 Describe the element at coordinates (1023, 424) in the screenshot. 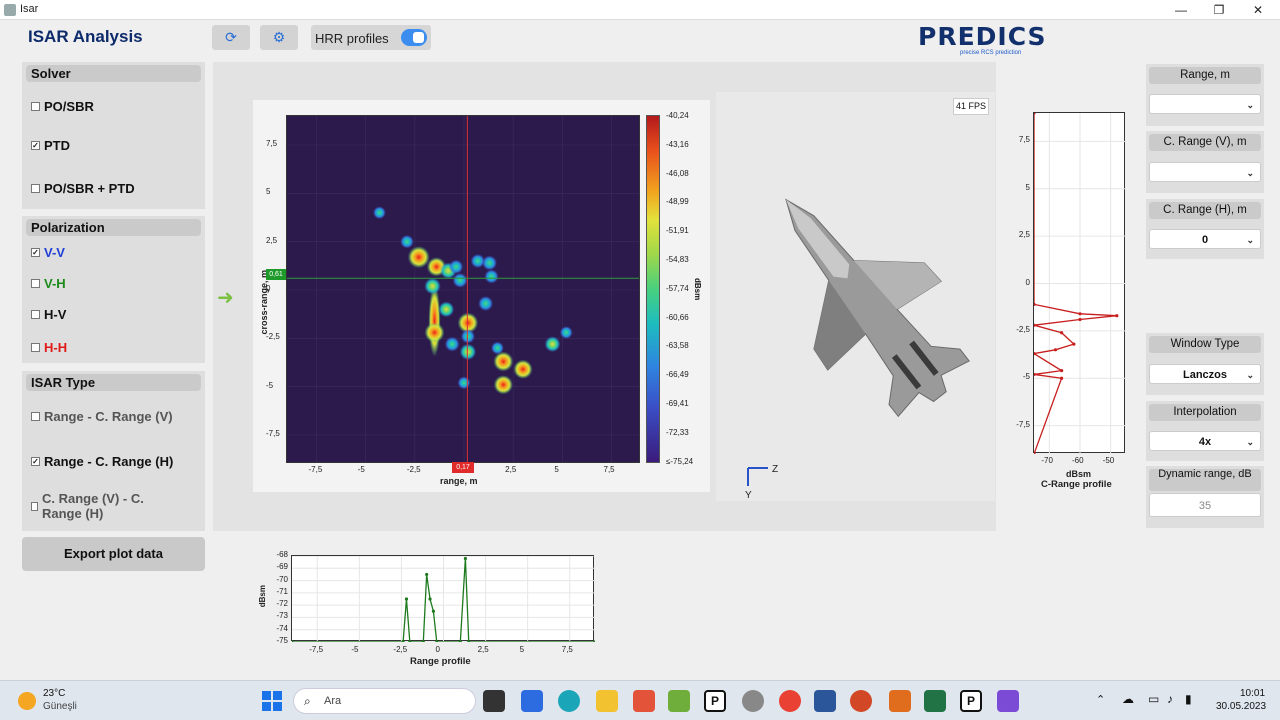

I see `crange-ytick: -7,5` at that location.